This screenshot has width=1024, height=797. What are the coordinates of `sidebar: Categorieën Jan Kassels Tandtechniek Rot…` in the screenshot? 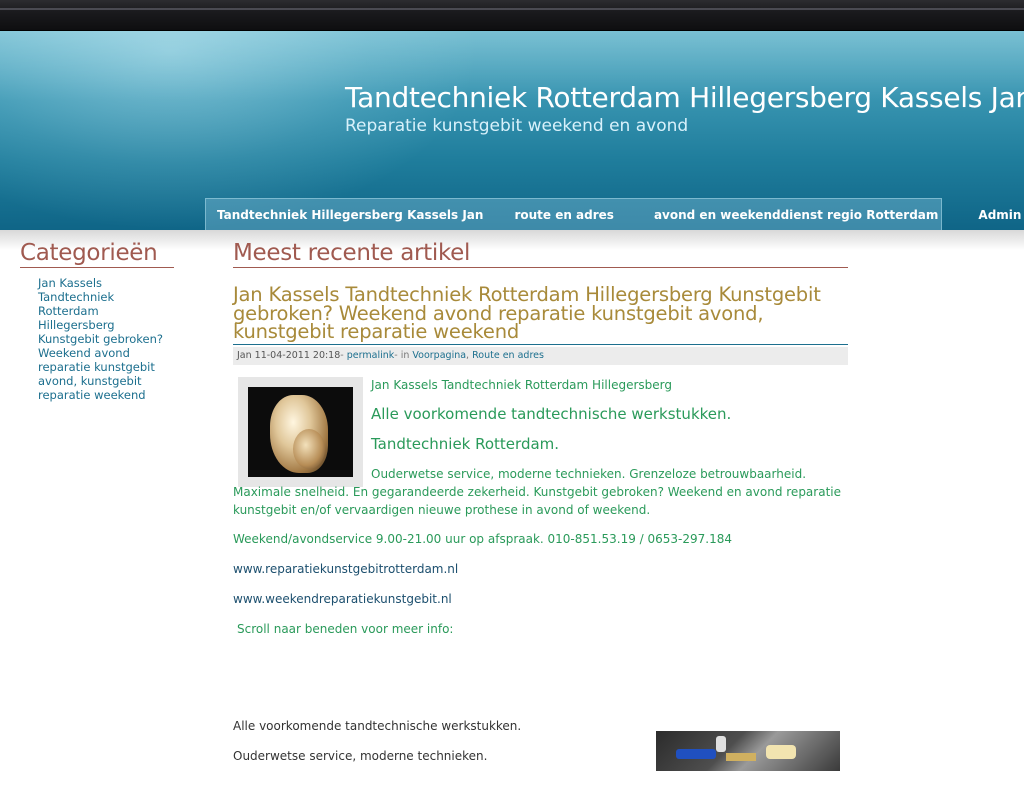 It's located at (97, 321).